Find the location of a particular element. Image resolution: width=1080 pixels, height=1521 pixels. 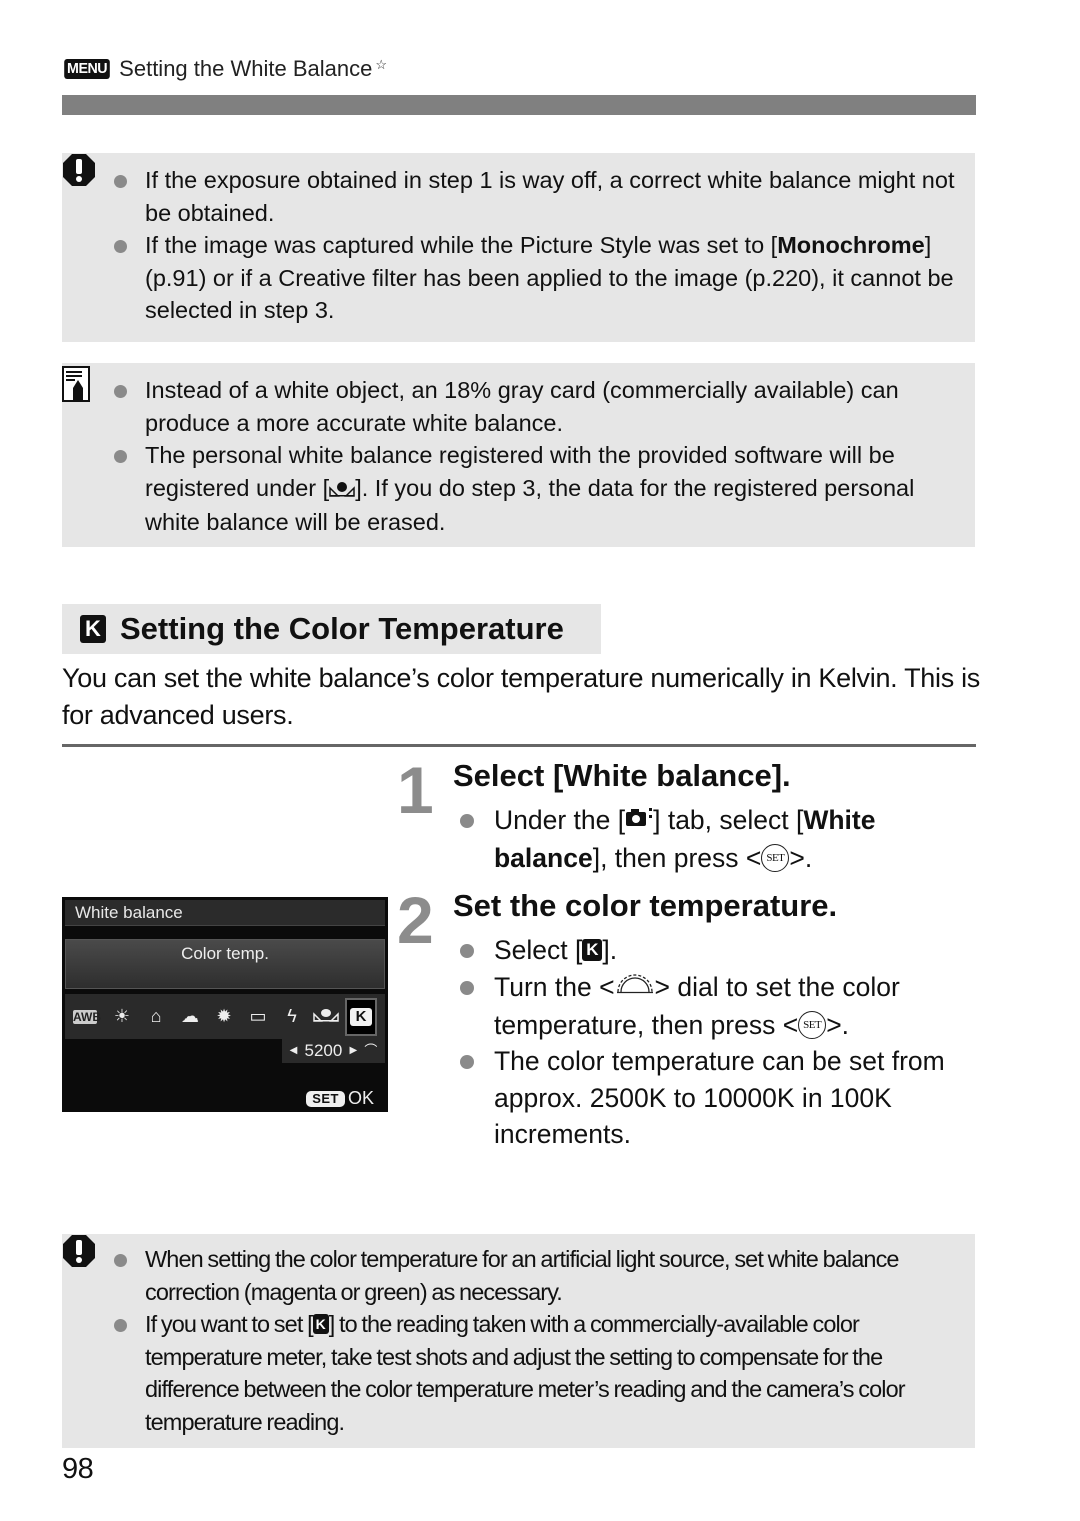

section-heading: K Setting the Color Temperature is located at coordinates (331, 629).